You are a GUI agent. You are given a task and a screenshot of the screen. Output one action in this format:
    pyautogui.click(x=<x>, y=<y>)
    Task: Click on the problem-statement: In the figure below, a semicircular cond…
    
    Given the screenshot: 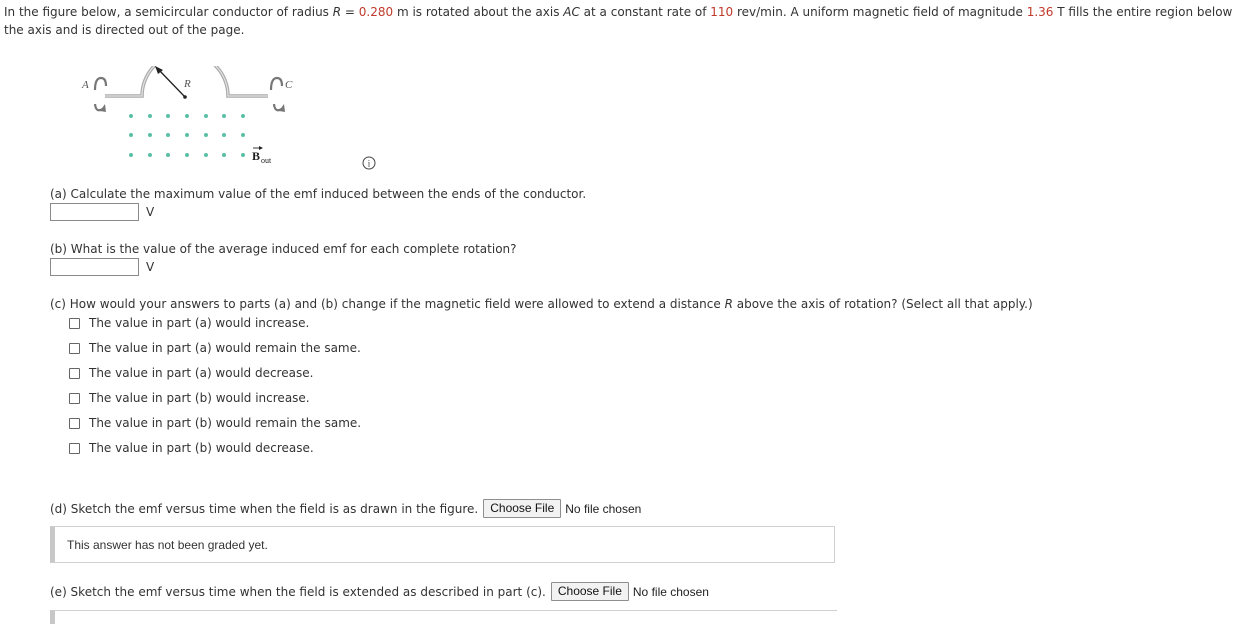 What is the action you would take?
    pyautogui.click(x=618, y=21)
    